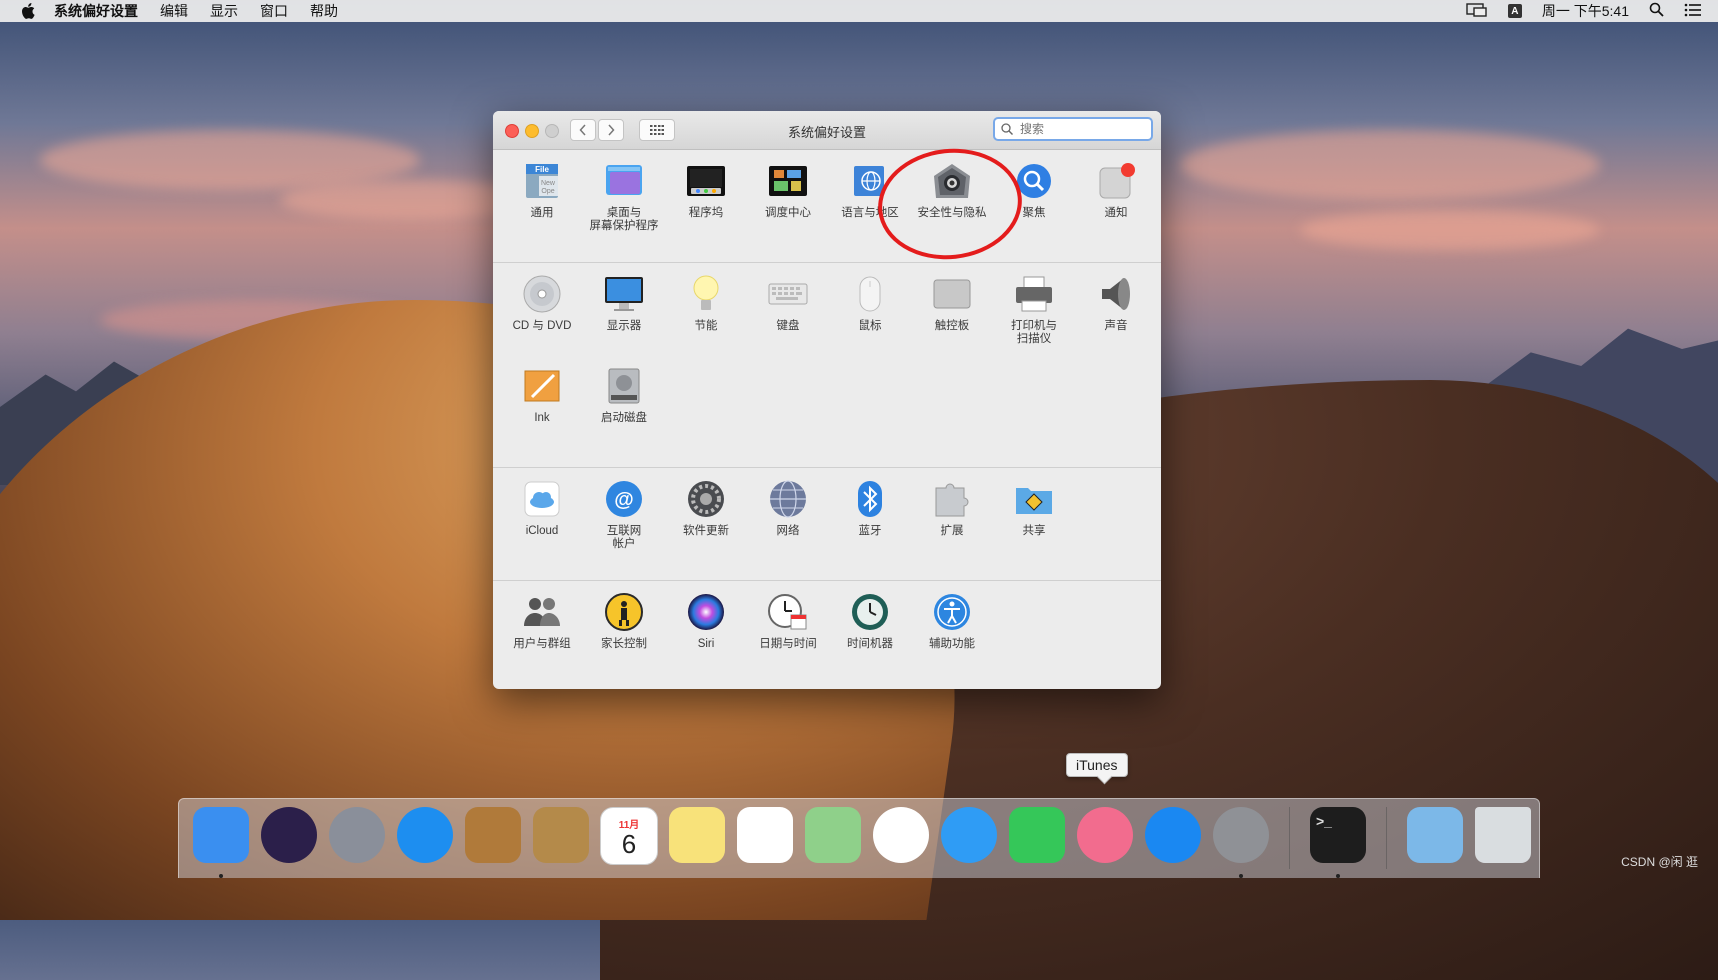 The image size is (1718, 980). Describe the element at coordinates (788, 213) in the screenshot. I see `pref-label: 调度中心` at that location.